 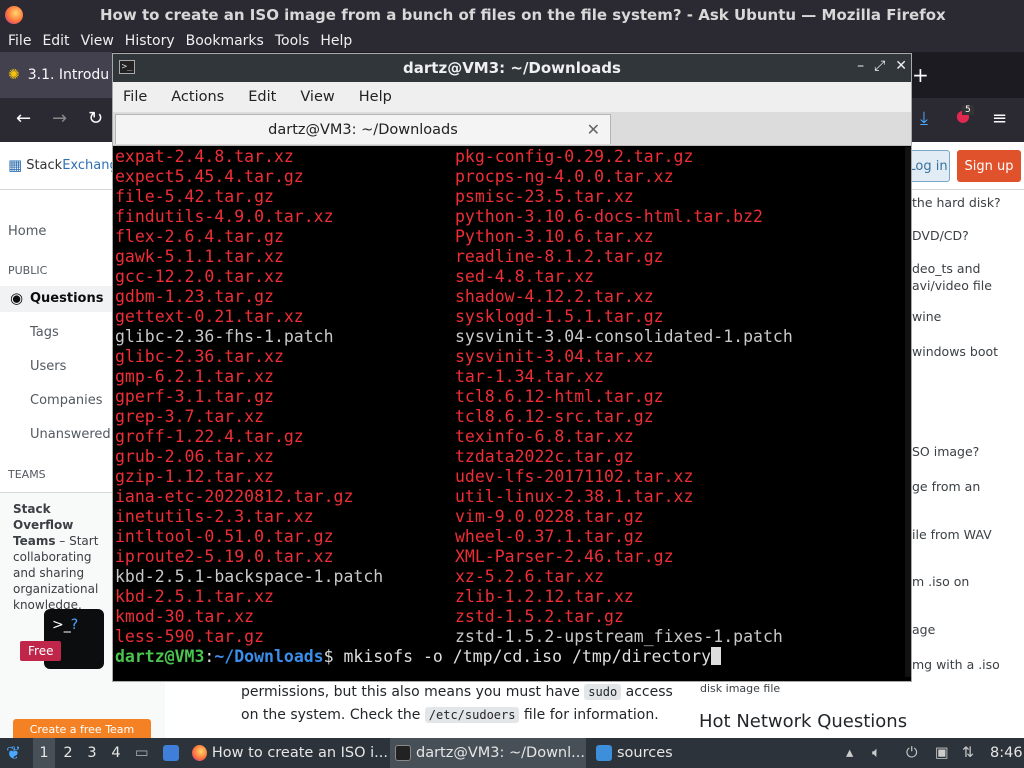 What do you see at coordinates (44, 753) in the screenshot?
I see `workspace-1: 1` at bounding box center [44, 753].